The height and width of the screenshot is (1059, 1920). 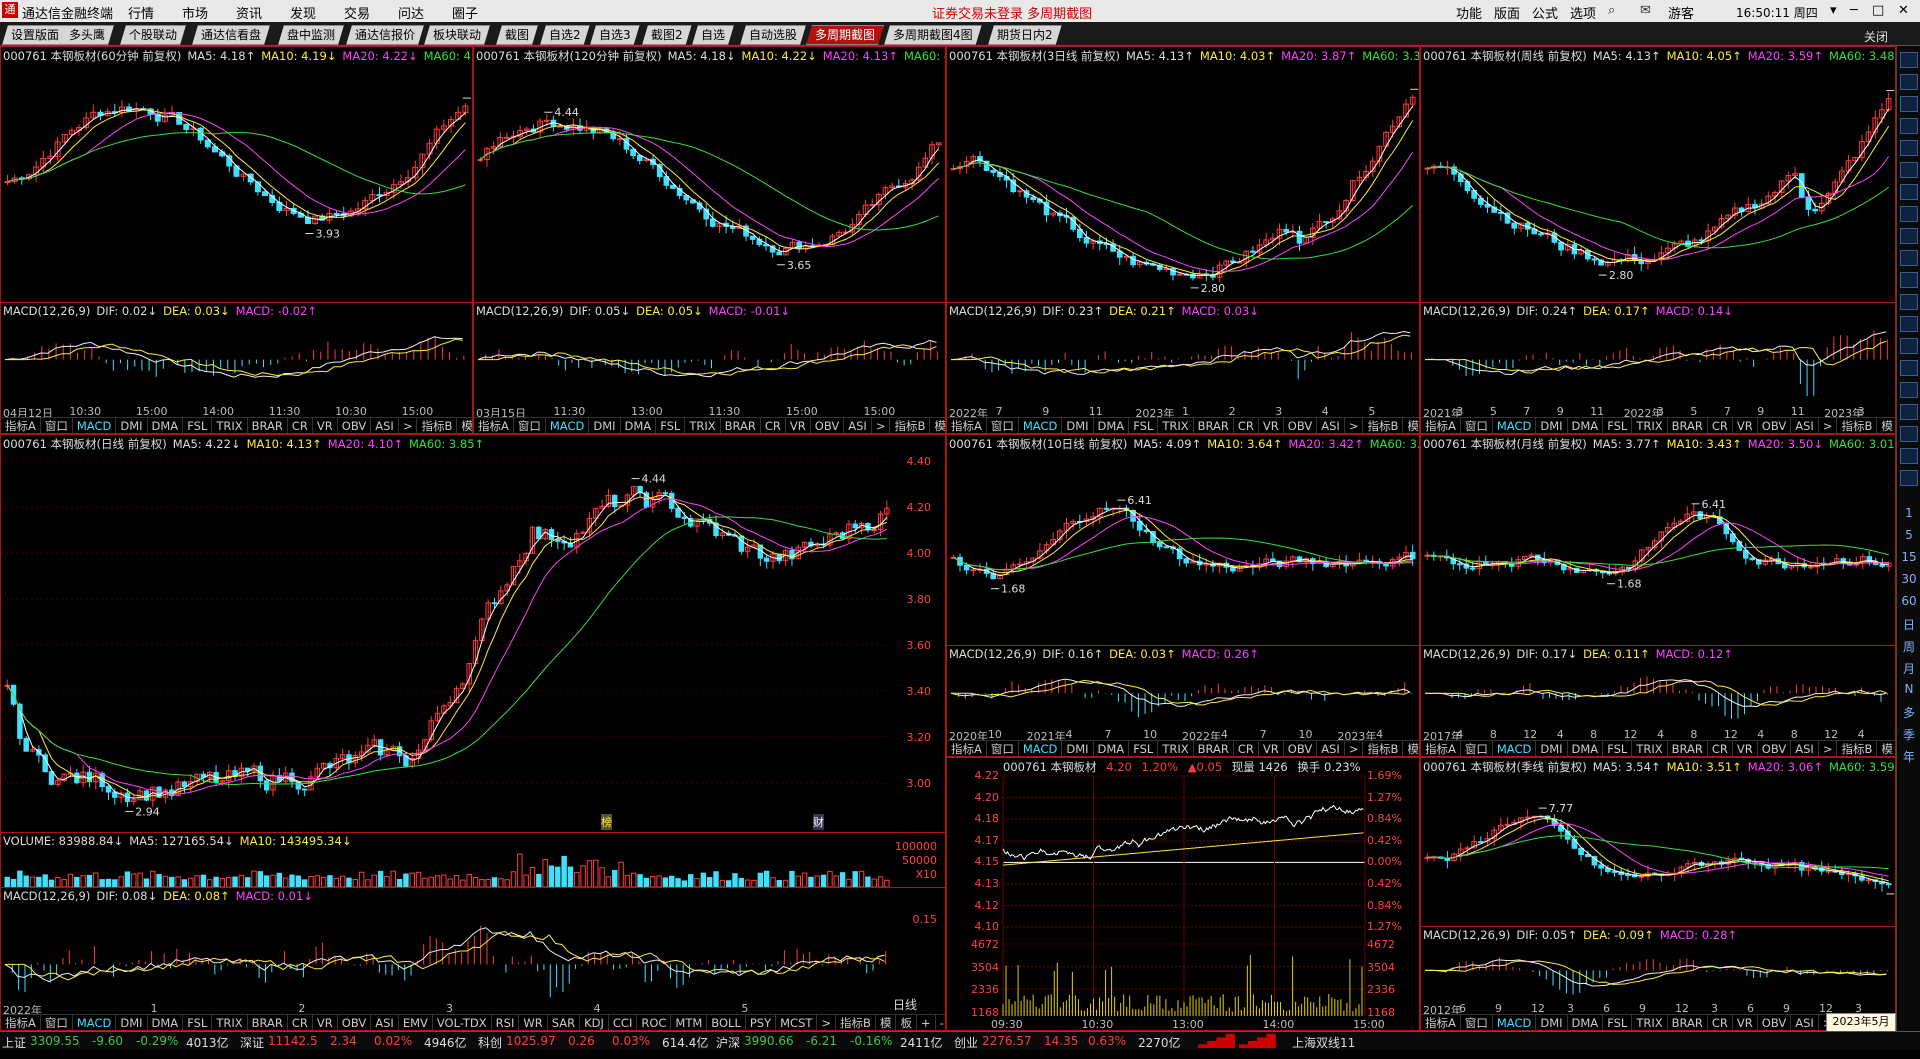 What do you see at coordinates (654, 1023) in the screenshot?
I see `indicator-tab: ROC` at bounding box center [654, 1023].